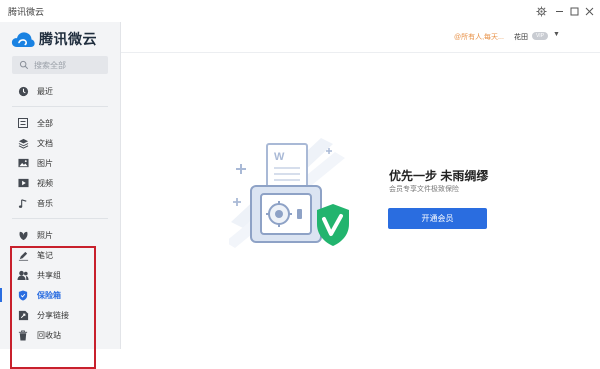  What do you see at coordinates (68, 39) in the screenshot?
I see `brand-name: 腾讯微云` at bounding box center [68, 39].